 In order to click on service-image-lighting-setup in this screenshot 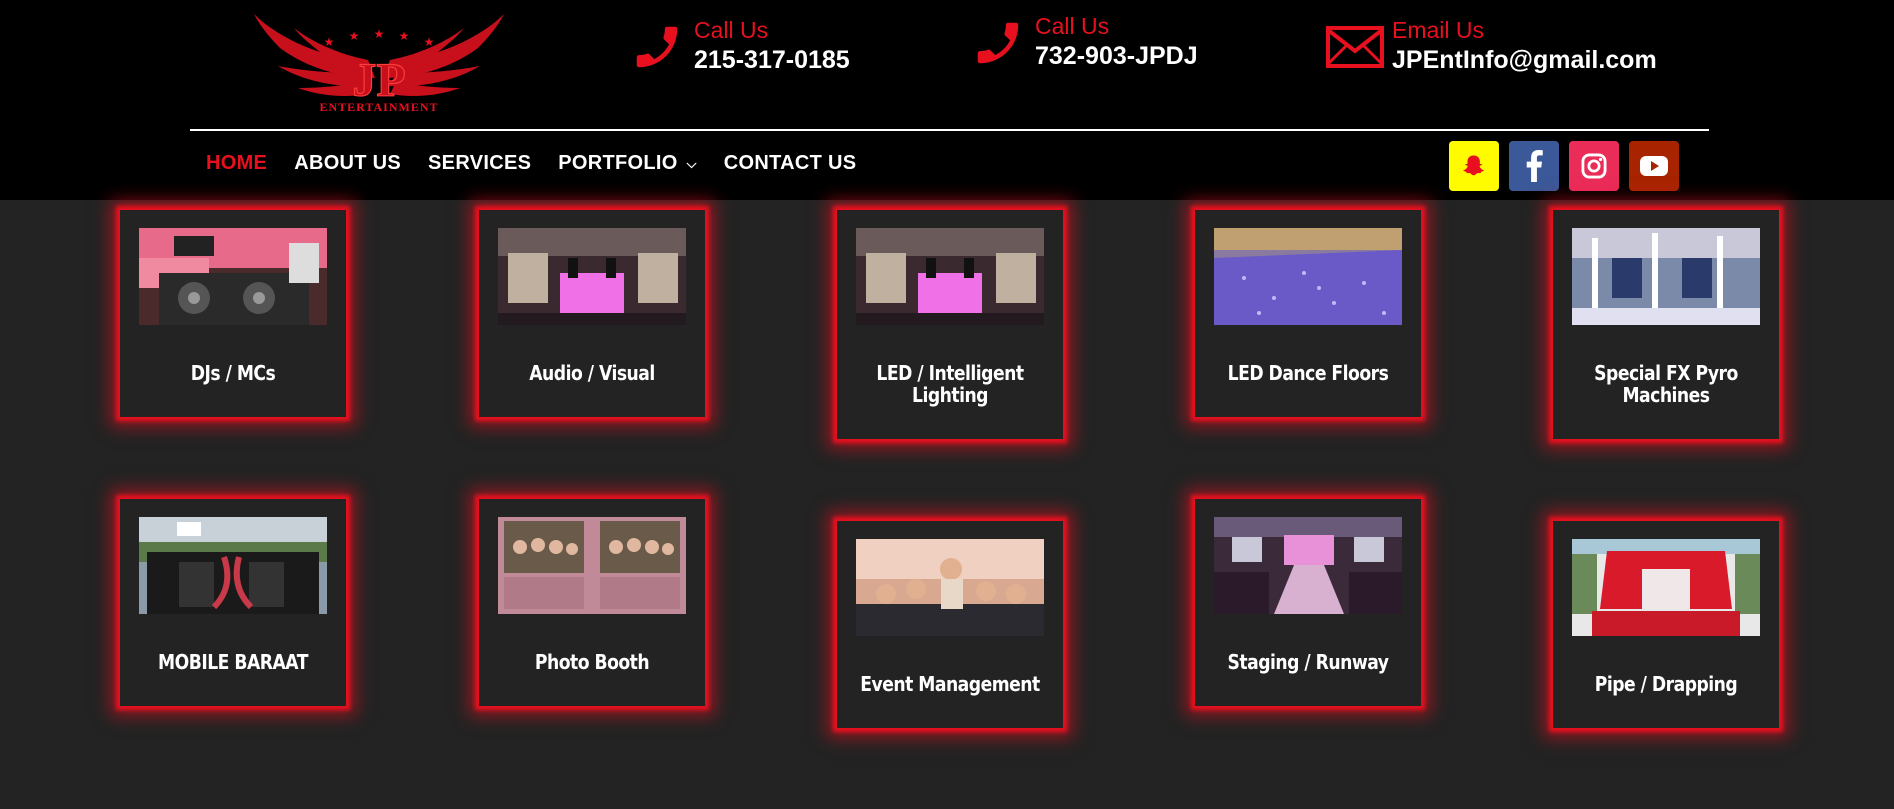, I will do `click(950, 276)`.